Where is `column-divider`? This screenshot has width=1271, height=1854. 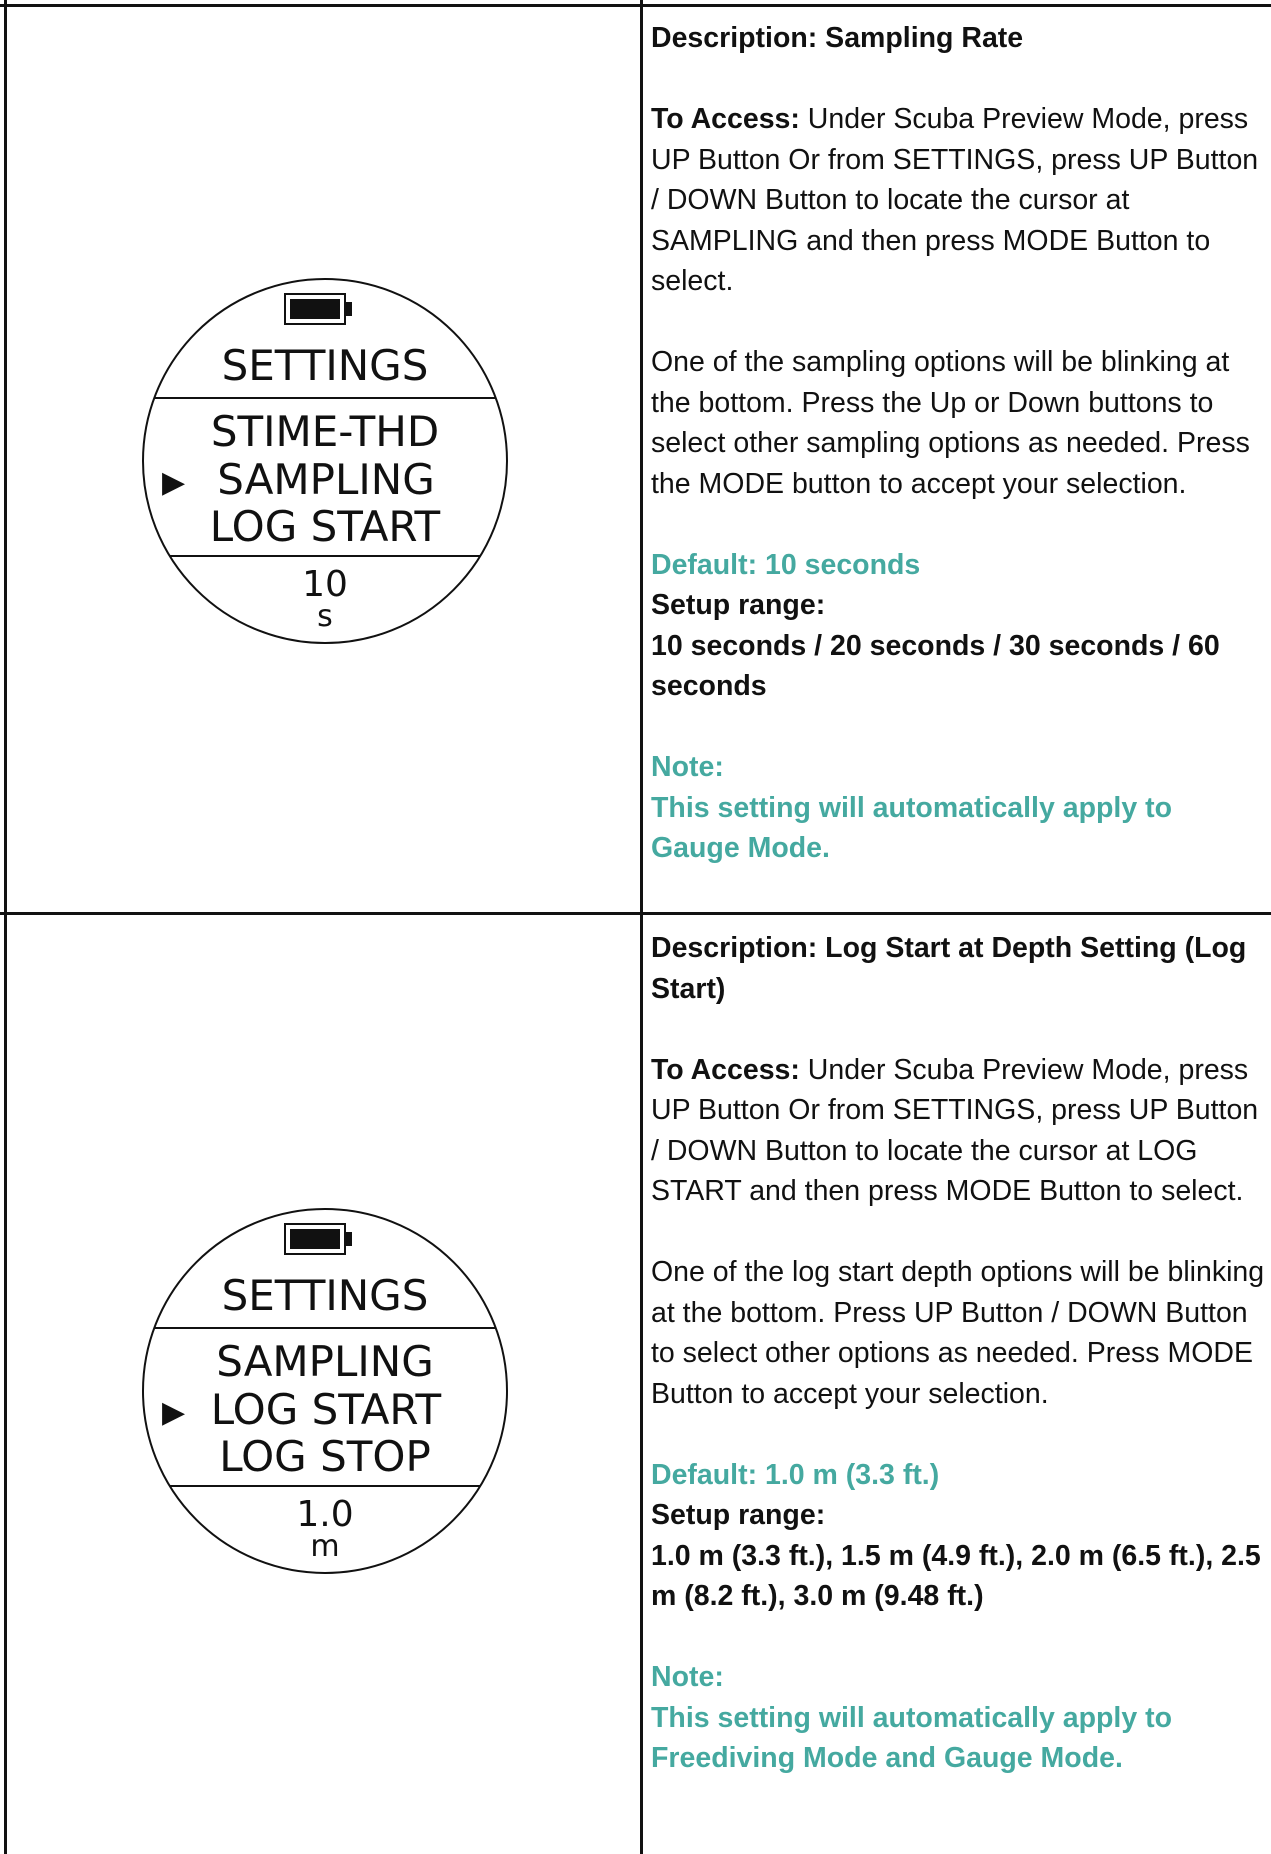
column-divider is located at coordinates (641, 927).